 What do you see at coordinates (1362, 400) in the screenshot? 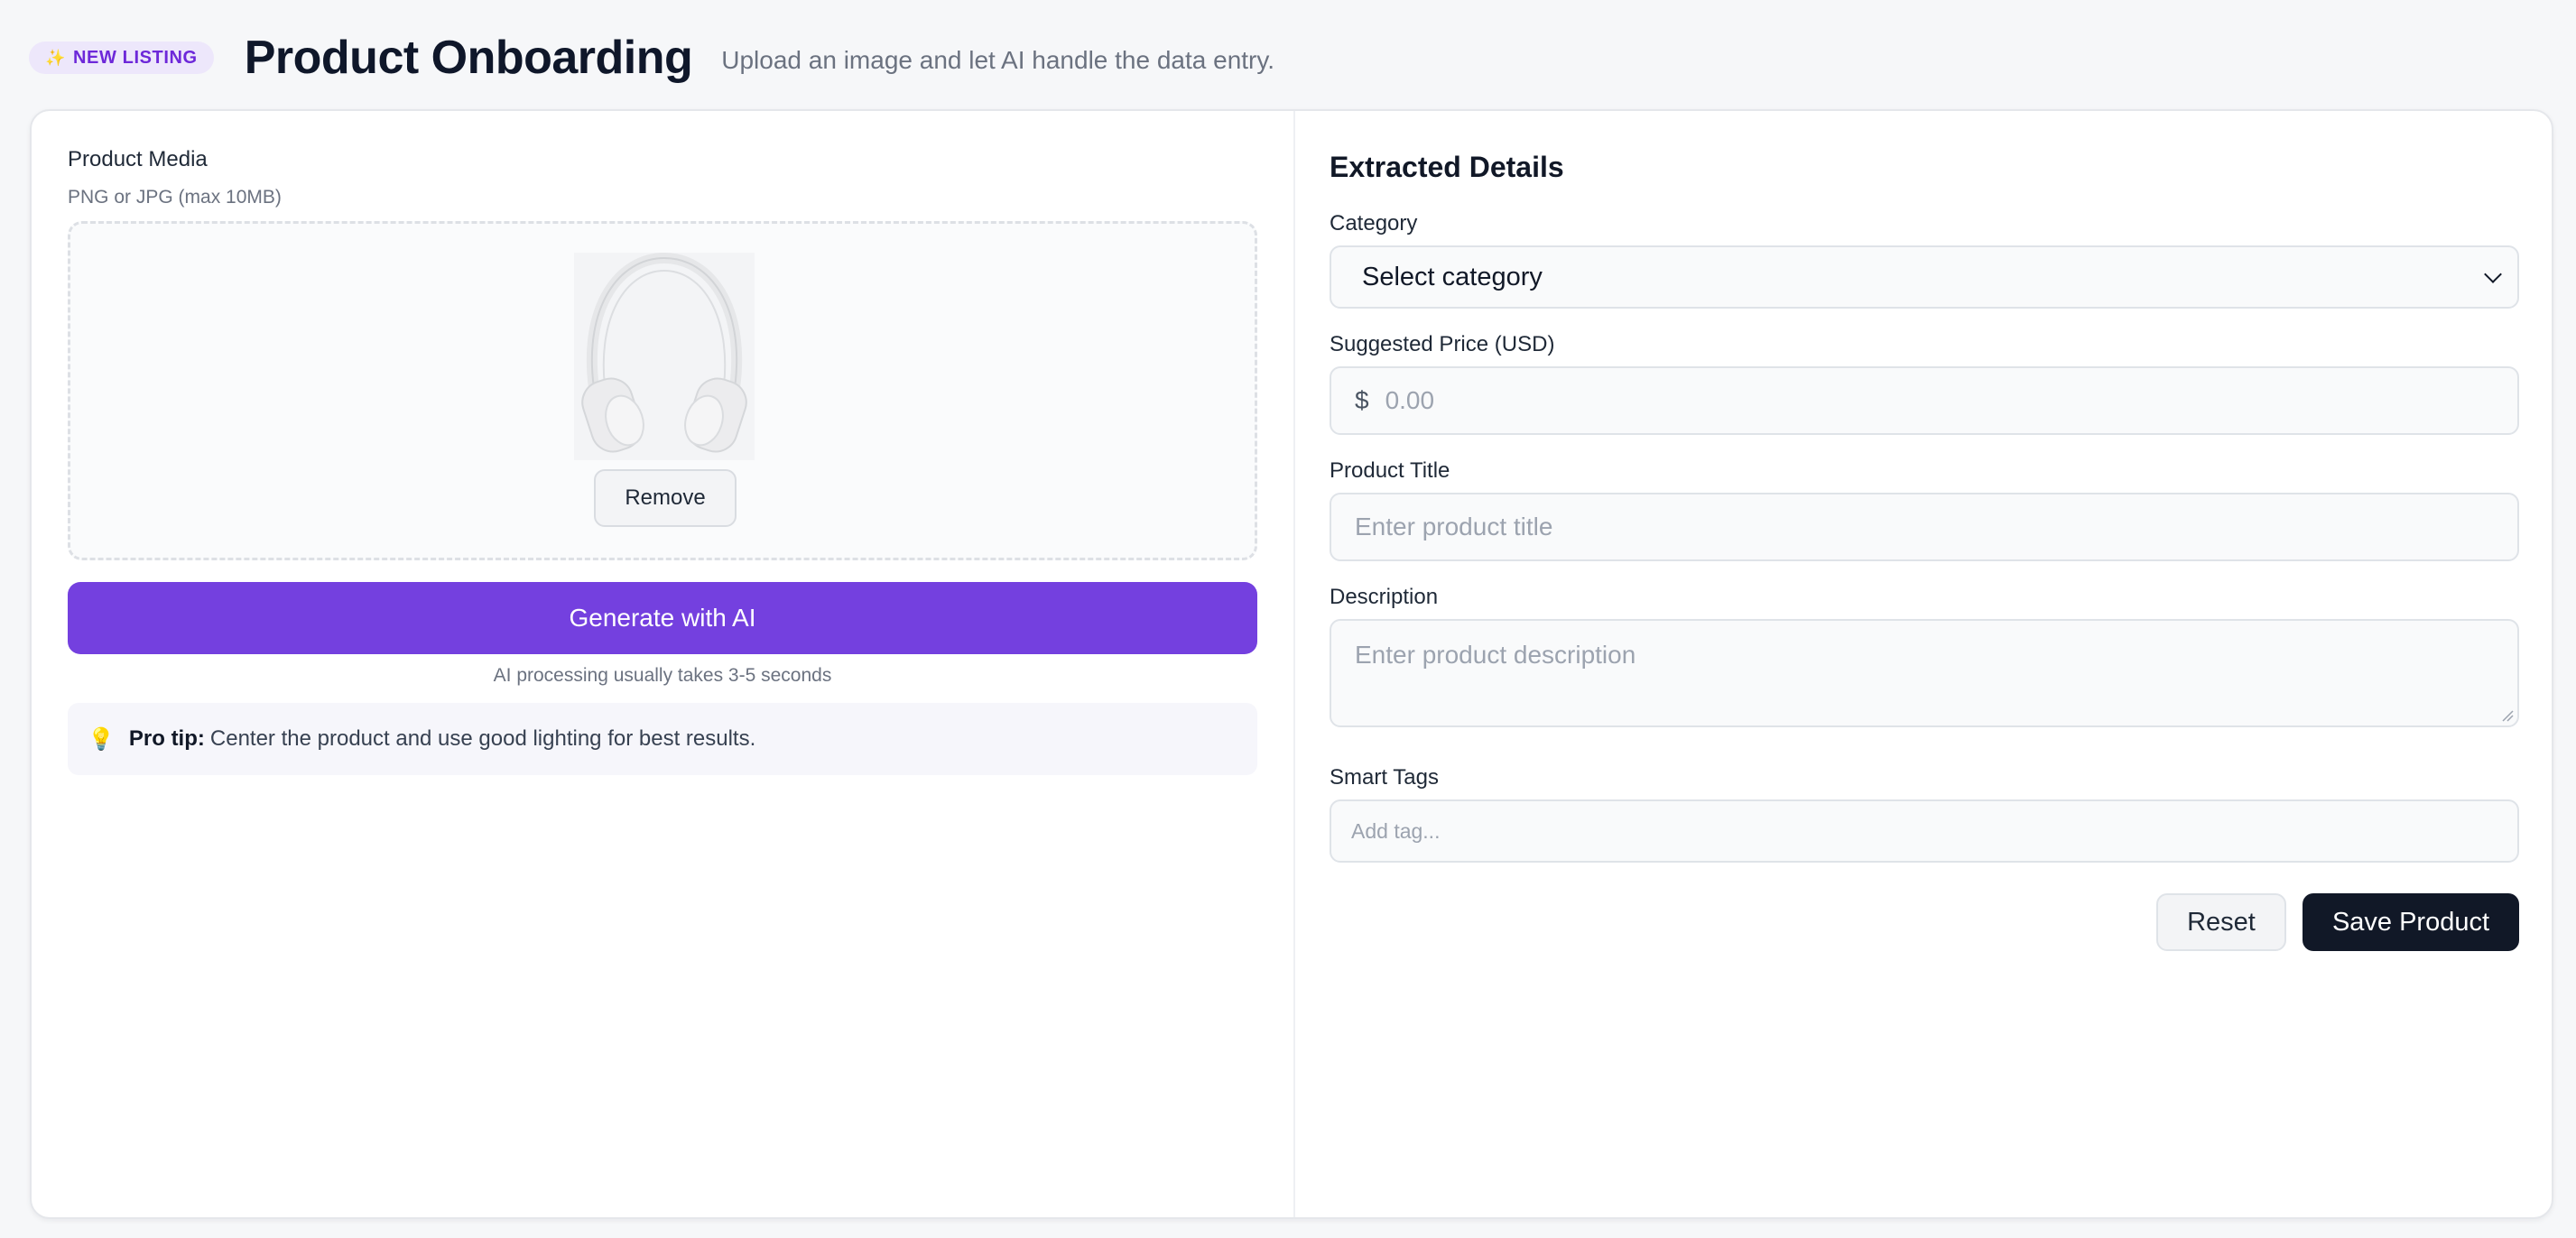
I see `currency-symbol: $` at bounding box center [1362, 400].